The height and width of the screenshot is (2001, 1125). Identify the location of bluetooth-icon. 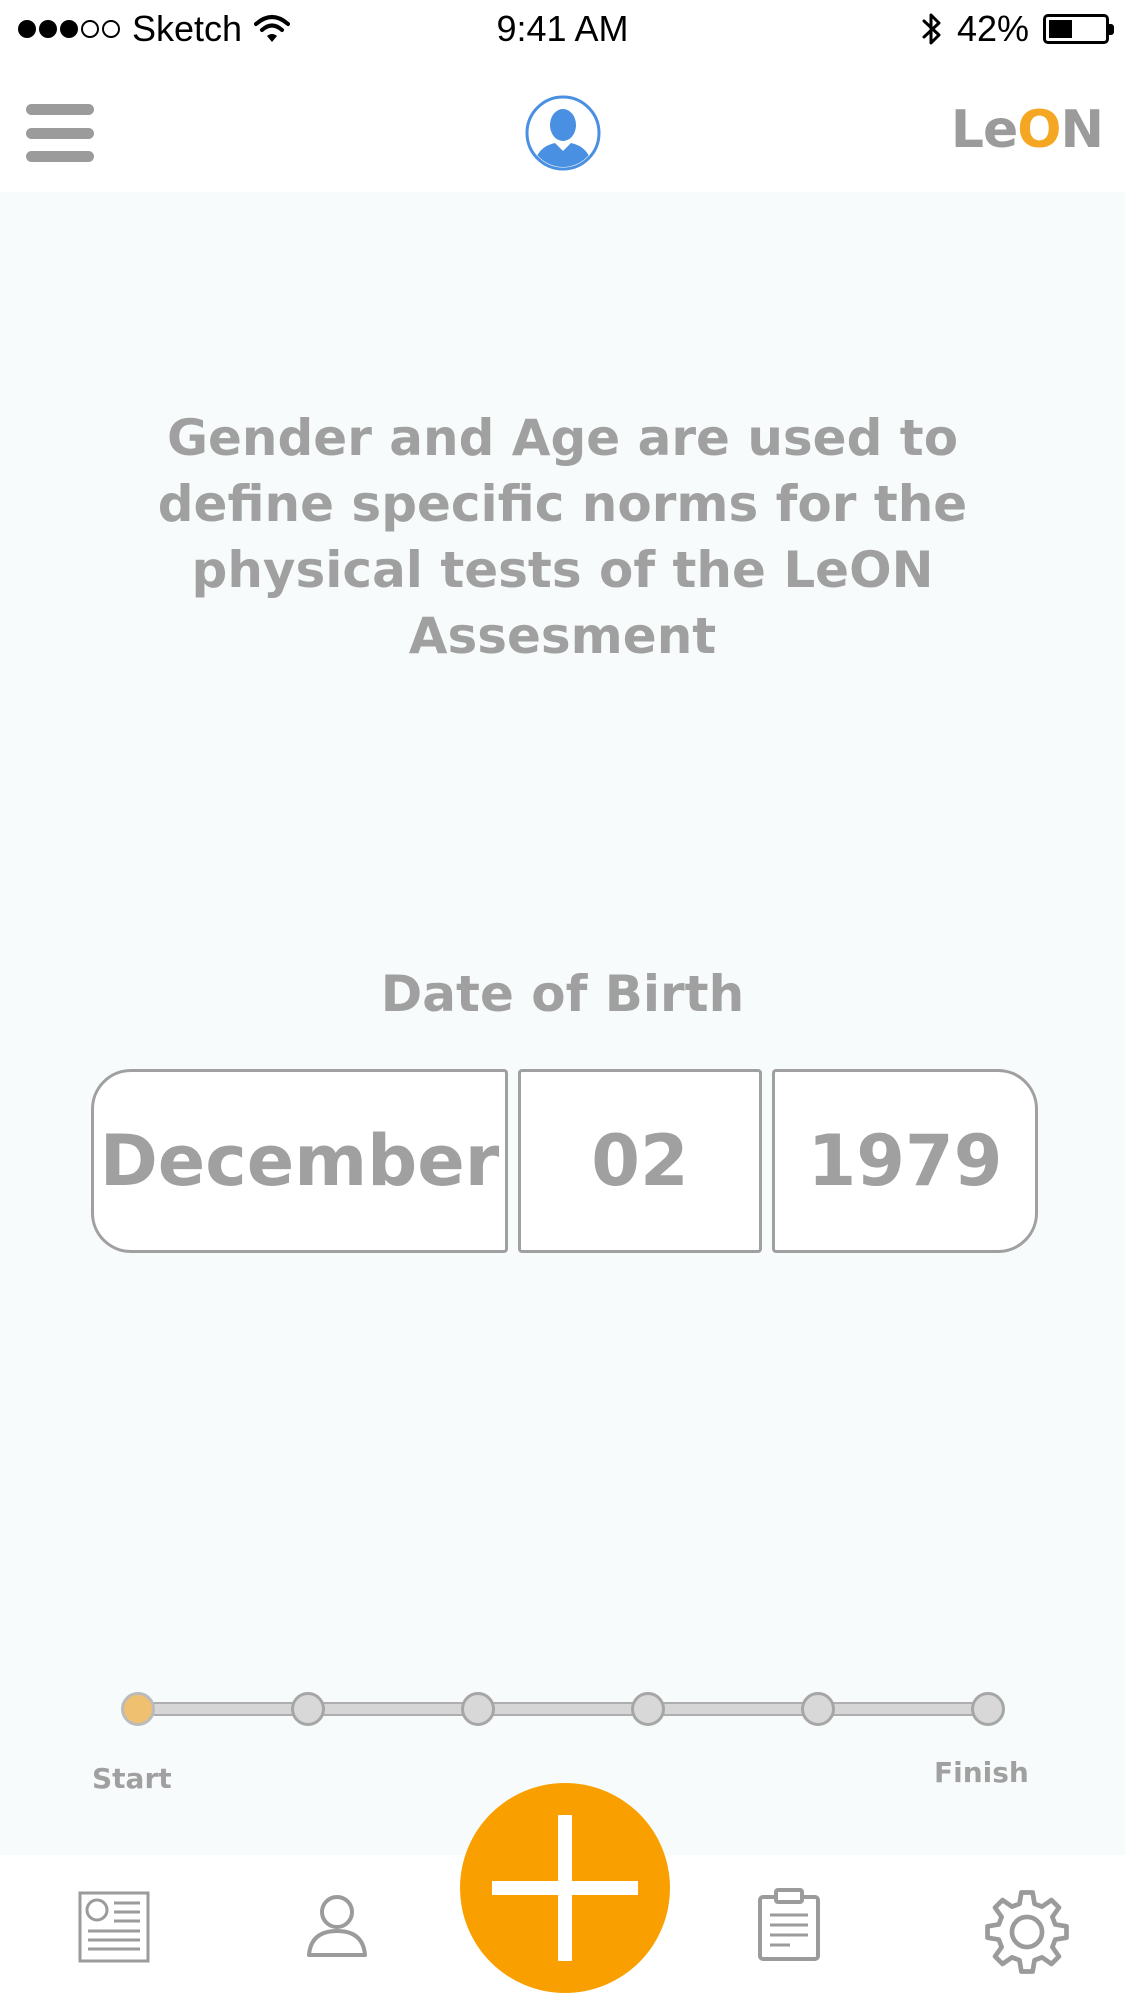
(931, 29).